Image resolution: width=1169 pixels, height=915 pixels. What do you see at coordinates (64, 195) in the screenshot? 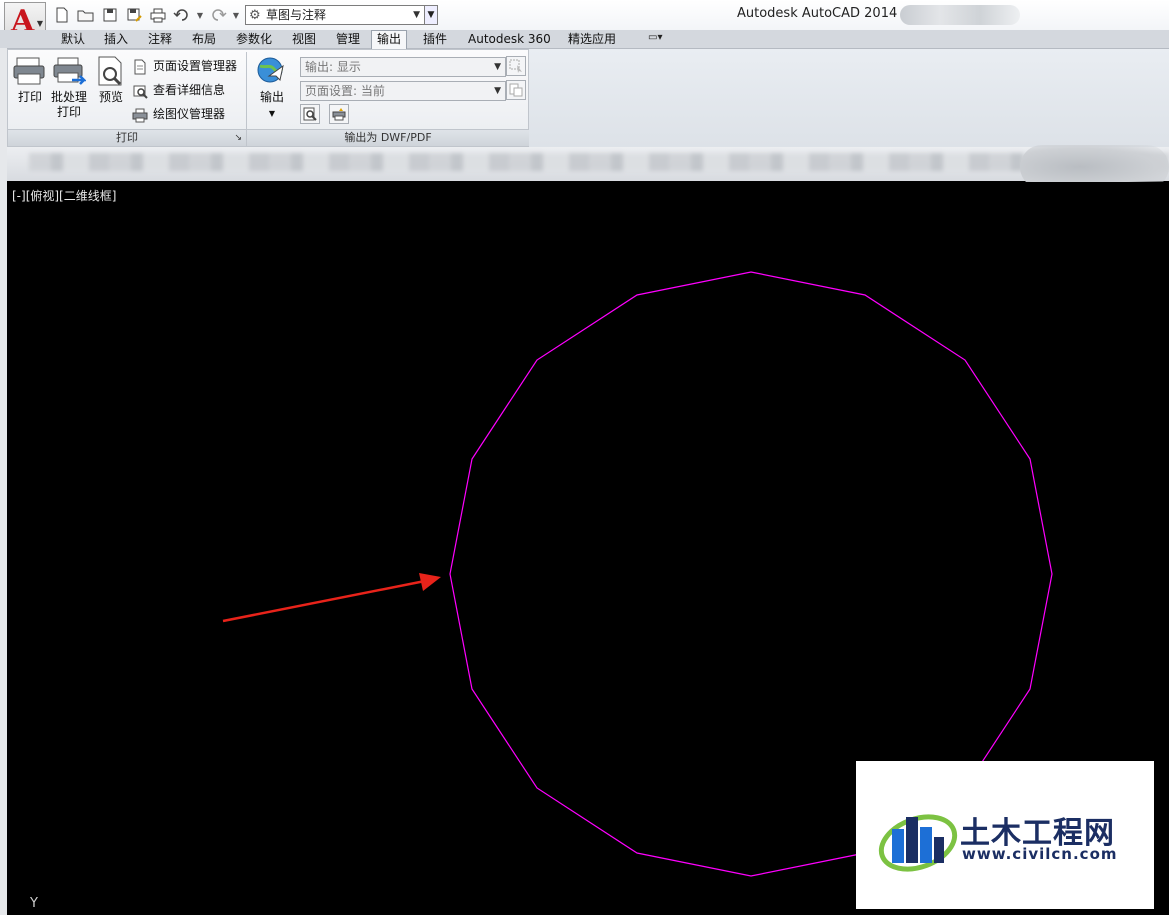
I see `viewport-controls-label: [-][俯视][二维线框]` at bounding box center [64, 195].